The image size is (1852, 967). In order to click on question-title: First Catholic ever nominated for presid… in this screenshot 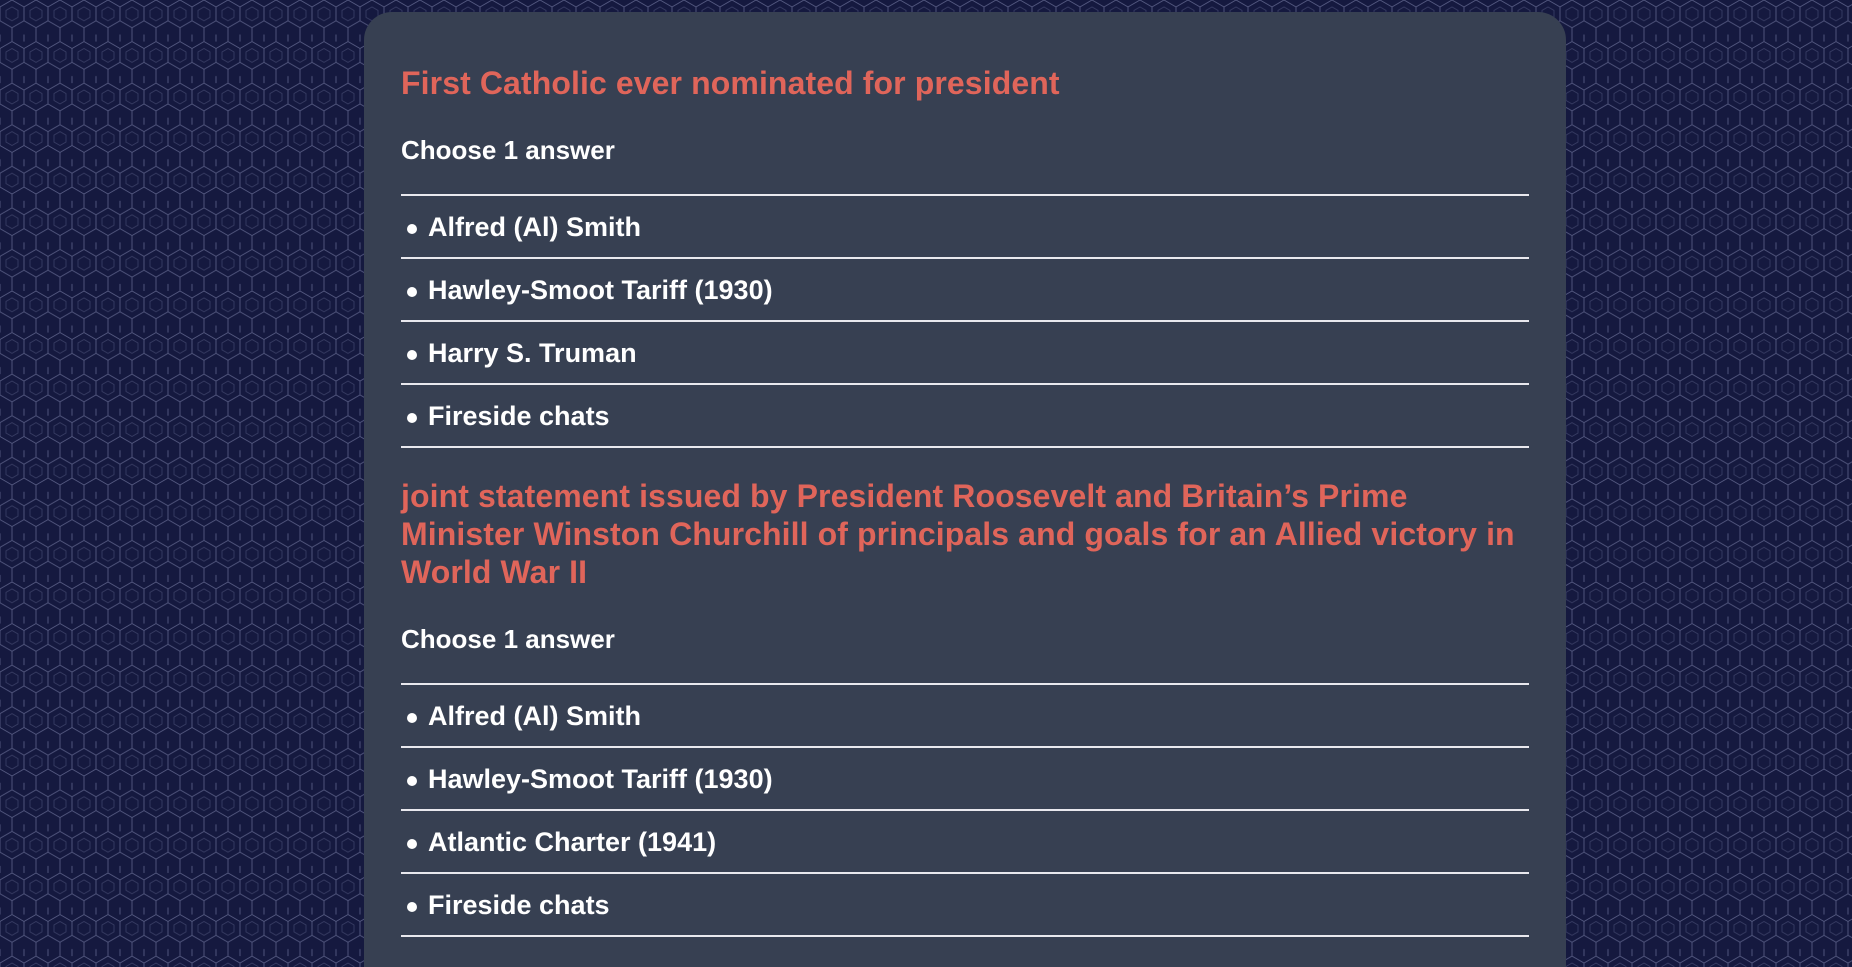, I will do `click(730, 83)`.